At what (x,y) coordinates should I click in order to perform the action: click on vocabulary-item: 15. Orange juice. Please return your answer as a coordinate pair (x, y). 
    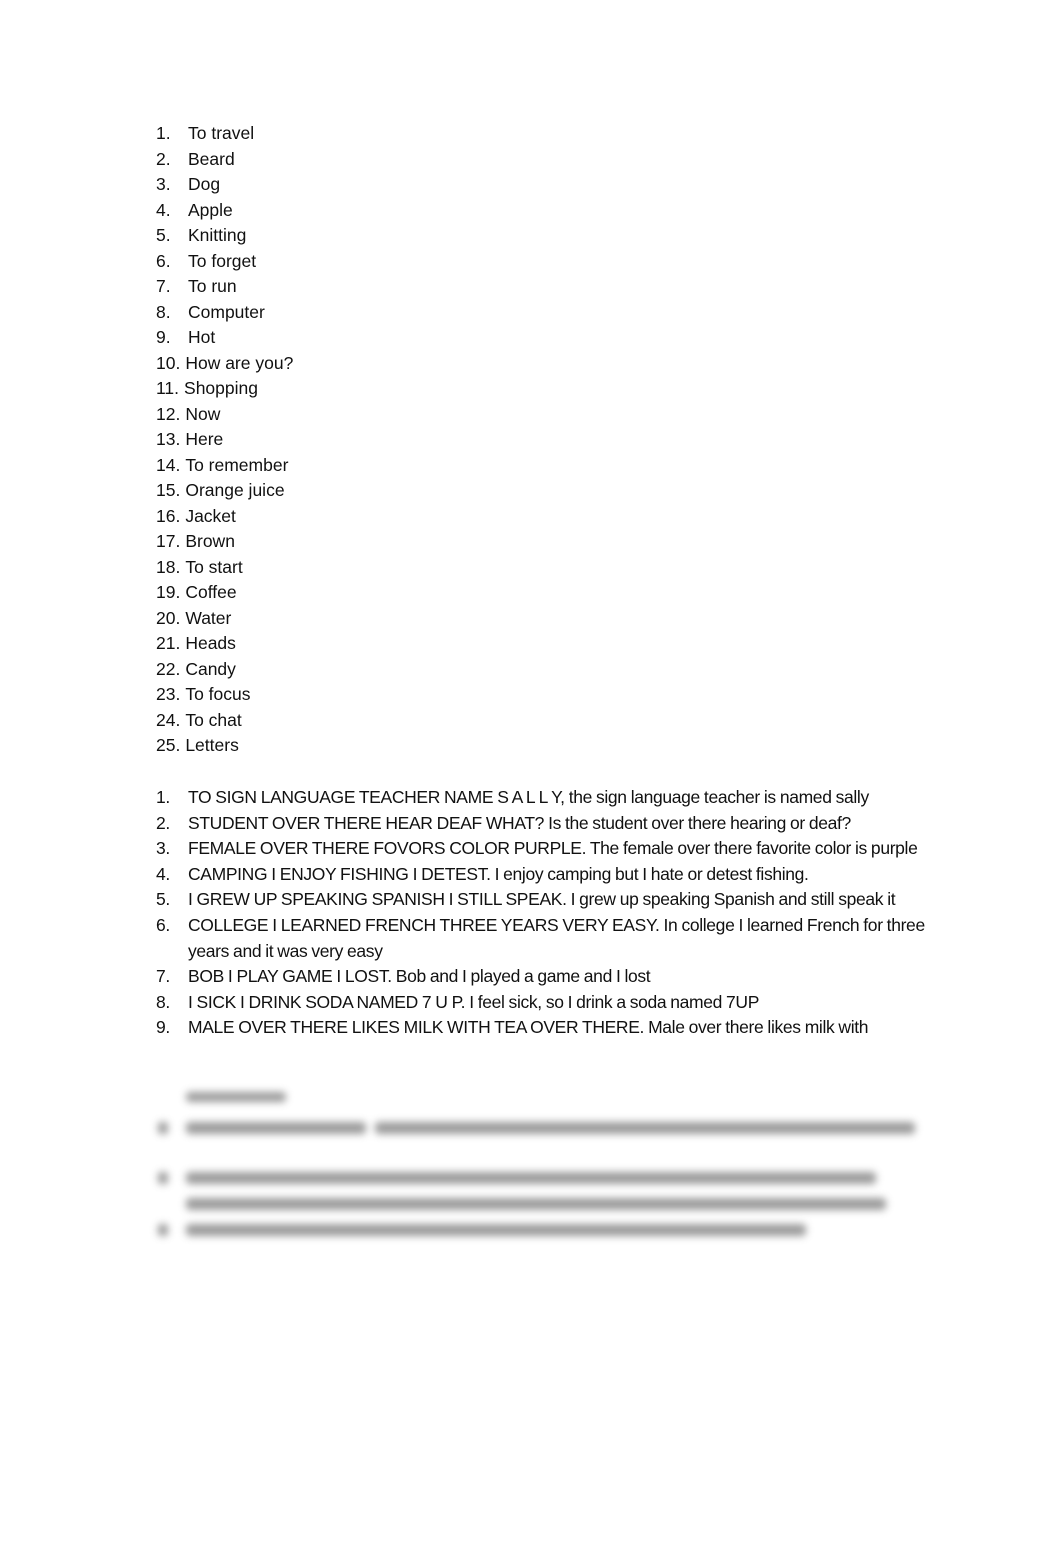
    Looking at the image, I should click on (224, 492).